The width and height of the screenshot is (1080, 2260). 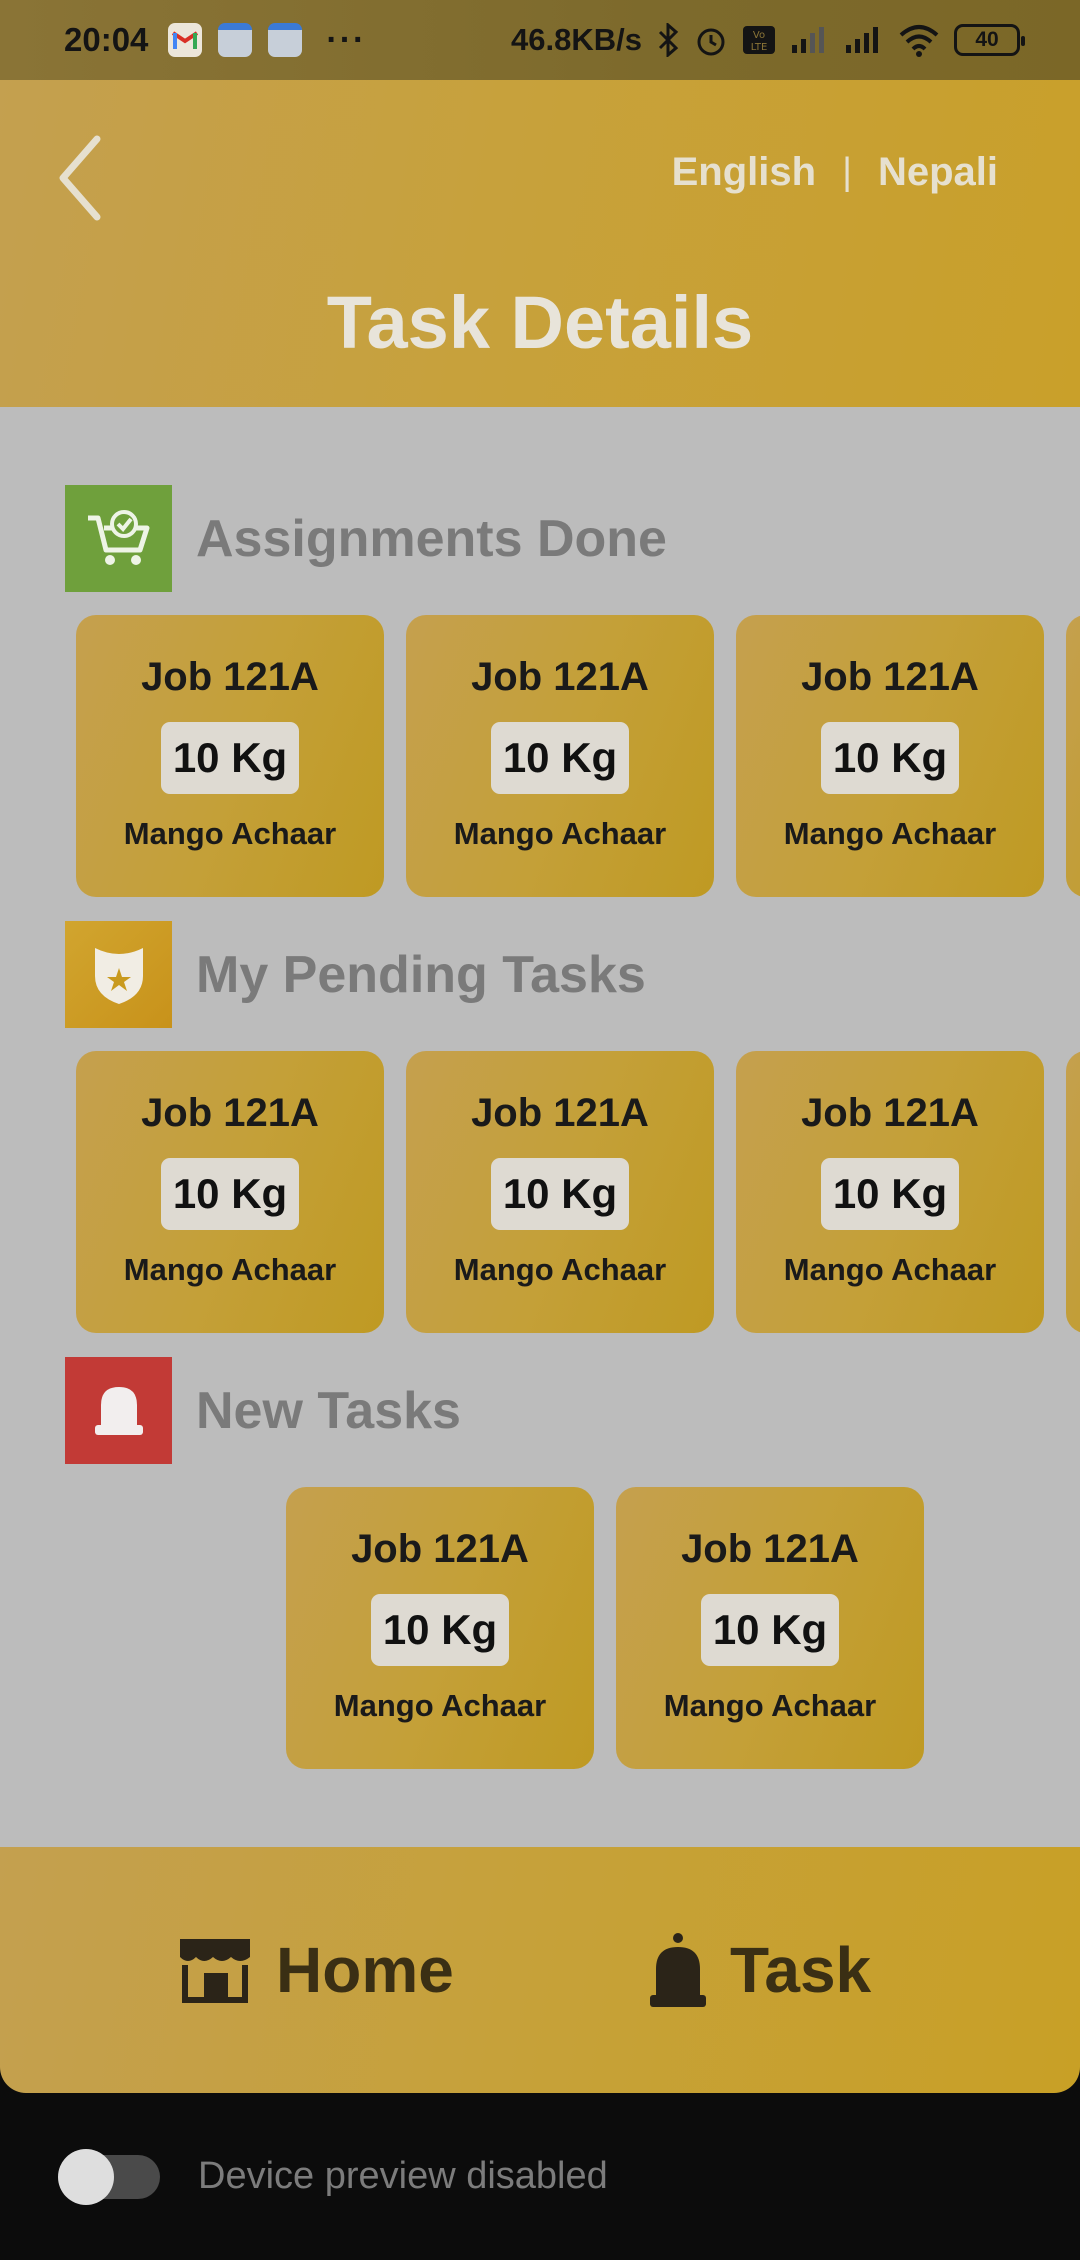 I want to click on store-icon, so click(x=215, y=1971).